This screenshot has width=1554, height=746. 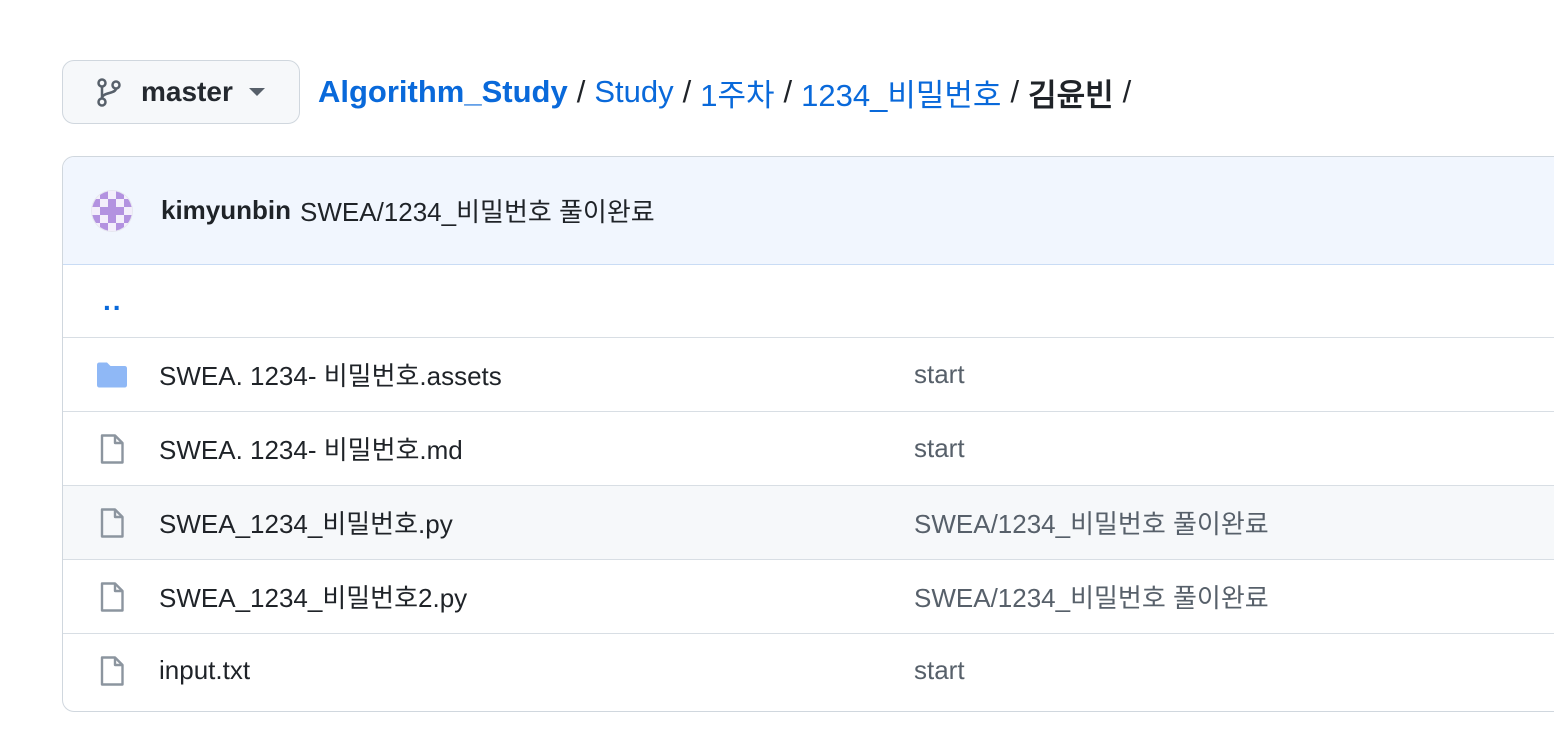 I want to click on file-row: SWEA. 1234- 비밀번호.md start, so click(x=808, y=448).